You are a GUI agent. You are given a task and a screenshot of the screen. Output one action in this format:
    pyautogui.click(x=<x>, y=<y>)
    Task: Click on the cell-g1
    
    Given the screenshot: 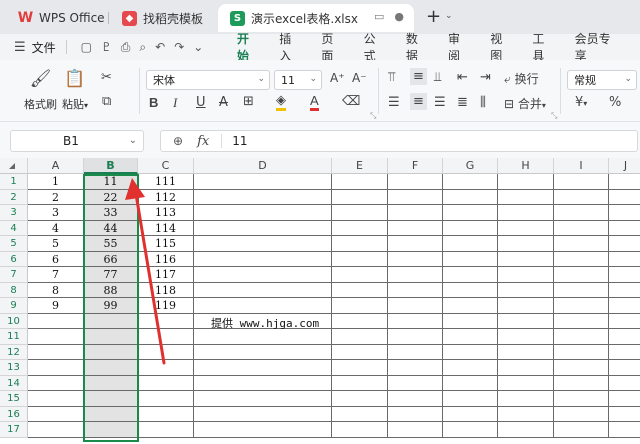 What is the action you would take?
    pyautogui.click(x=470, y=182)
    